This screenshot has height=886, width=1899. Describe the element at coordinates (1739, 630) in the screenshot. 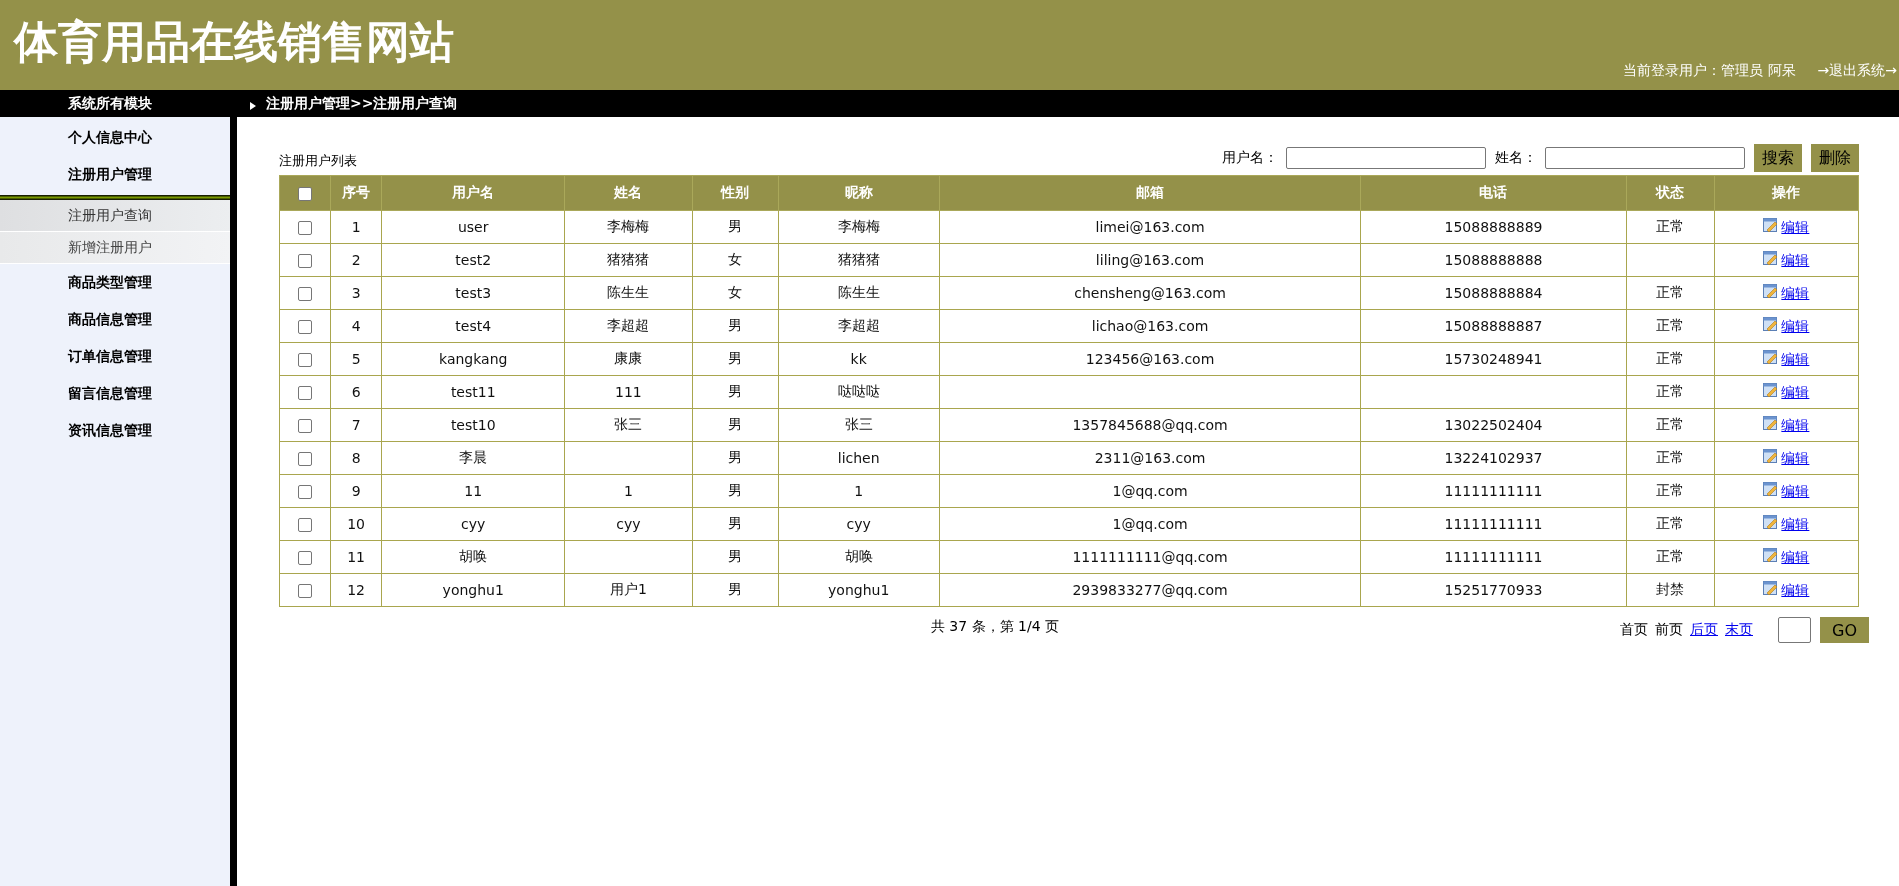

I see `page-link: 末页` at that location.